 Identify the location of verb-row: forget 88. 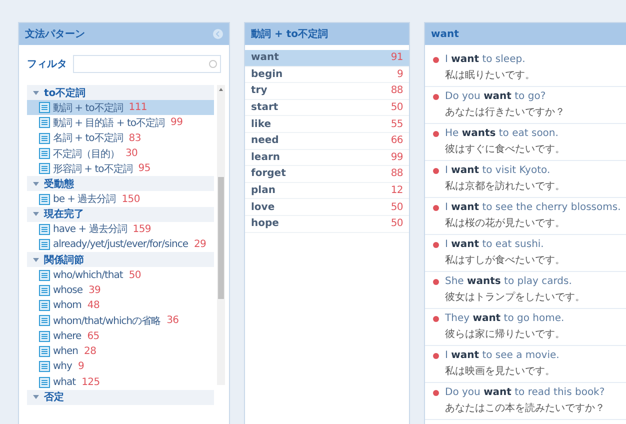
(327, 174).